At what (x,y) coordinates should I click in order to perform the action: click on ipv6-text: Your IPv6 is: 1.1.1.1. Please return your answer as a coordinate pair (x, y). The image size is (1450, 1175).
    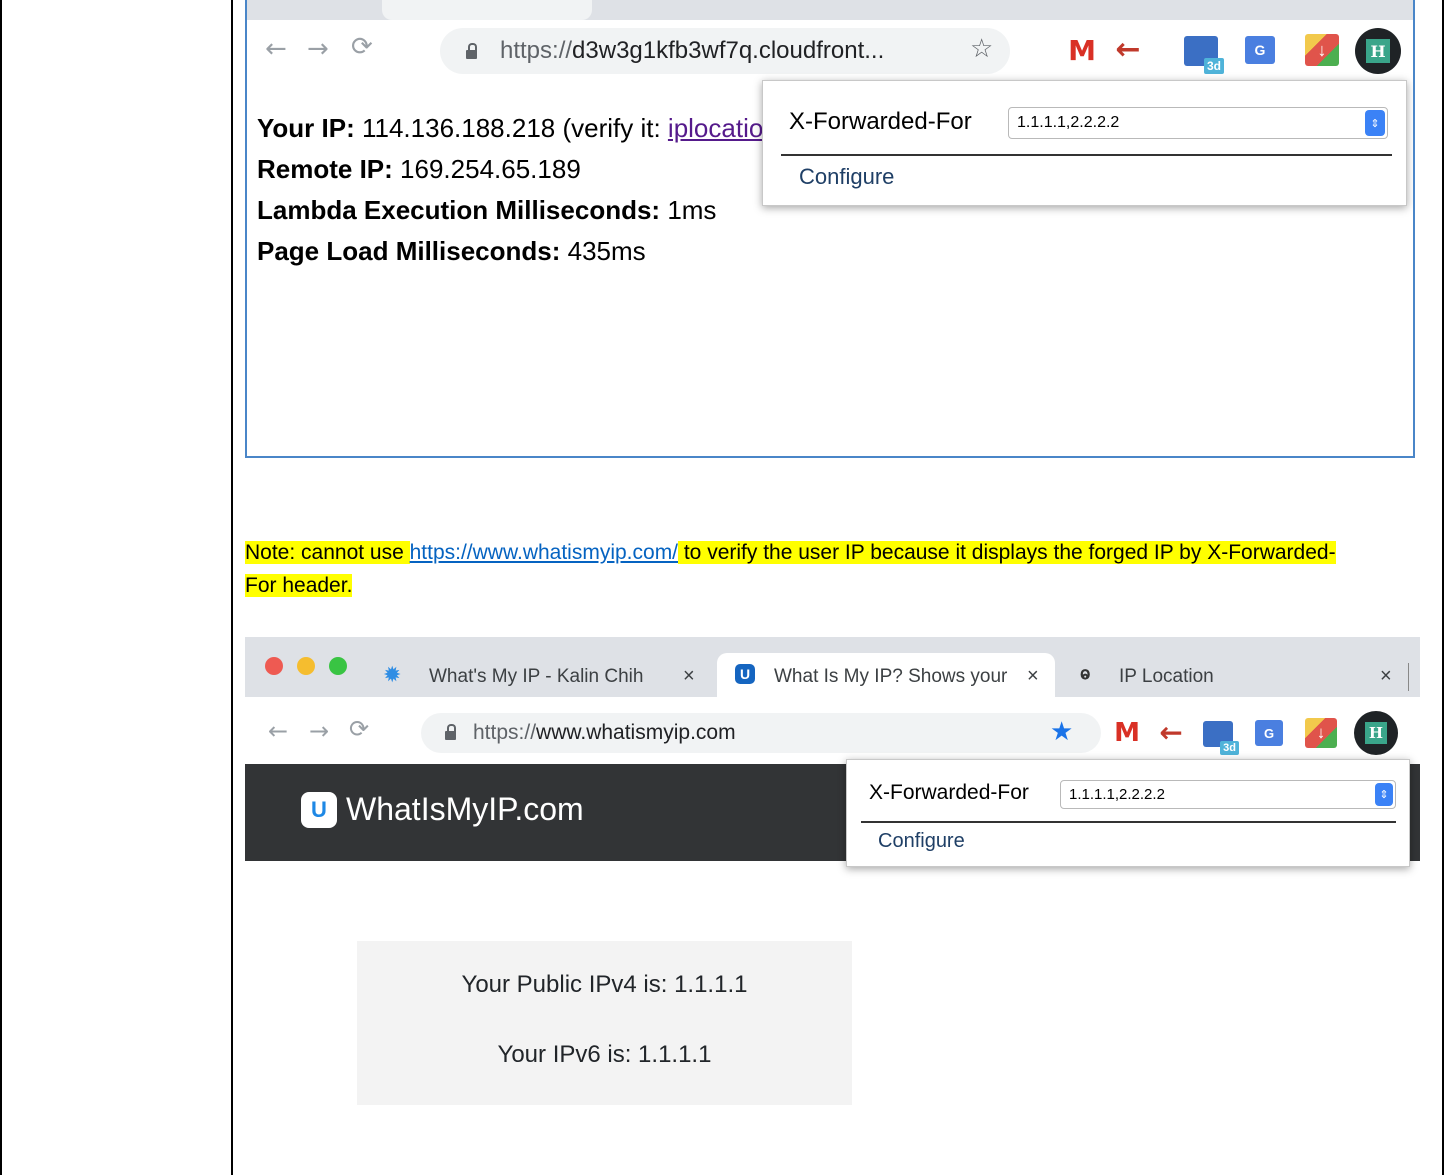
    Looking at the image, I should click on (604, 1054).